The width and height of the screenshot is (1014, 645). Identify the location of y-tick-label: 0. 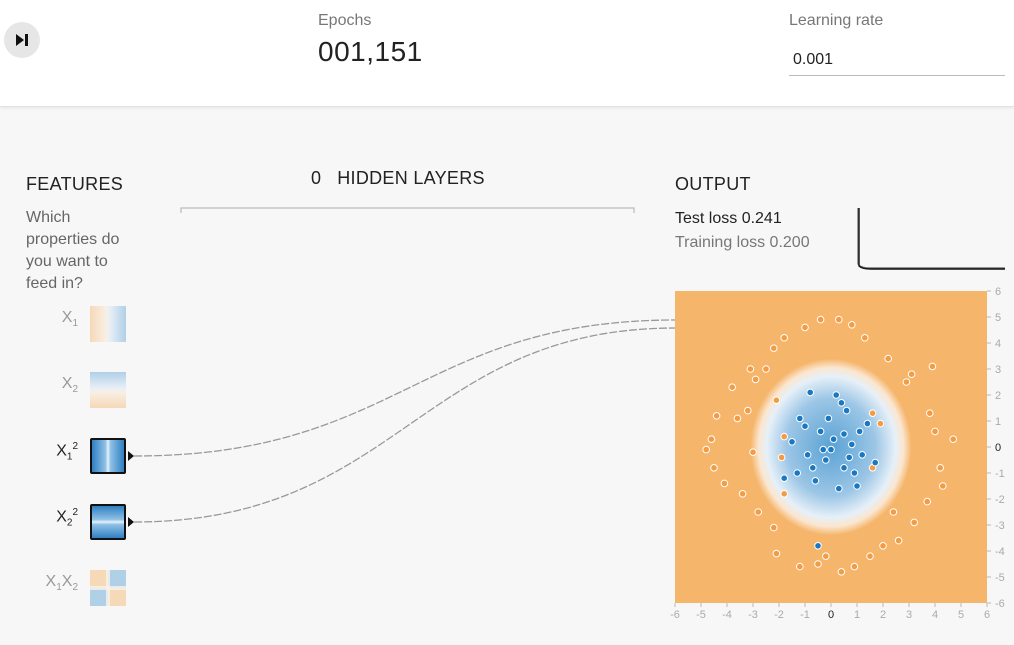
(998, 448).